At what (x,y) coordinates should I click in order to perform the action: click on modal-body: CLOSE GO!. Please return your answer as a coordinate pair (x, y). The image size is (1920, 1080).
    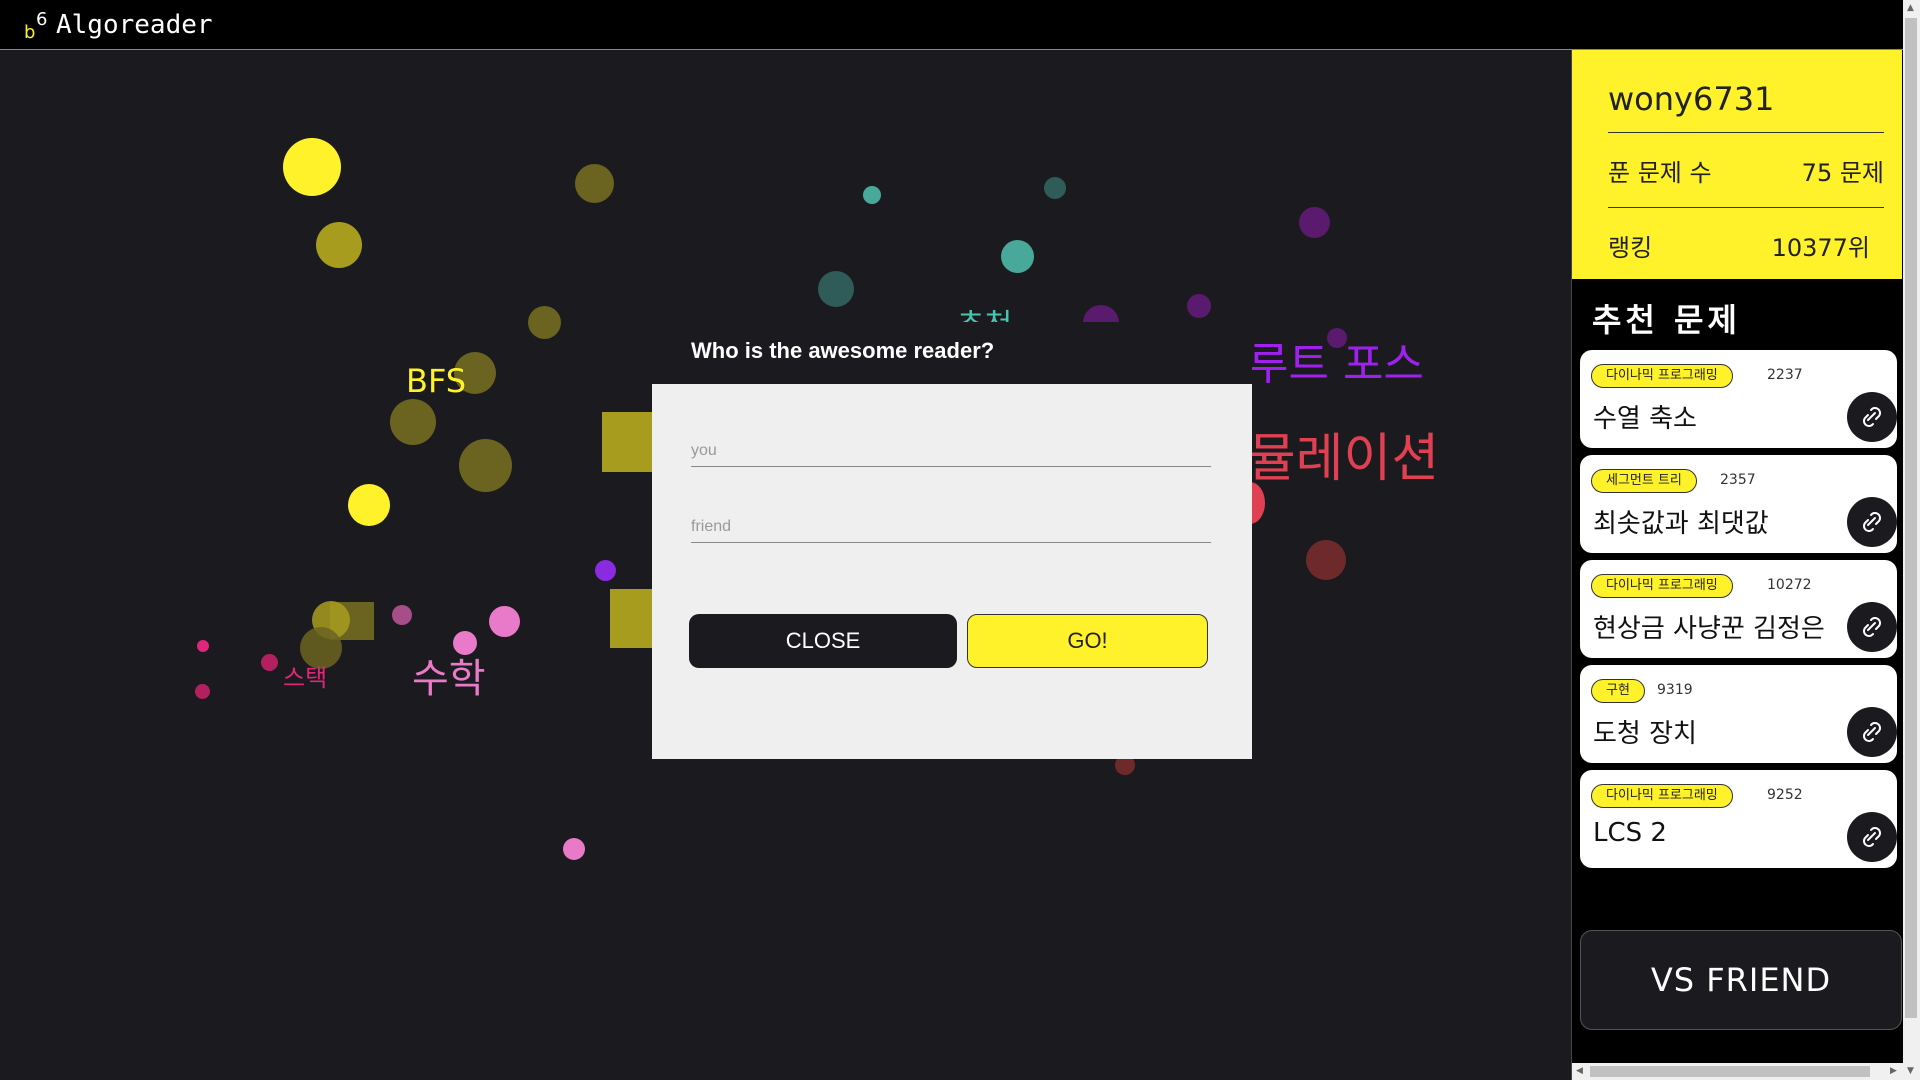
    Looking at the image, I should click on (952, 571).